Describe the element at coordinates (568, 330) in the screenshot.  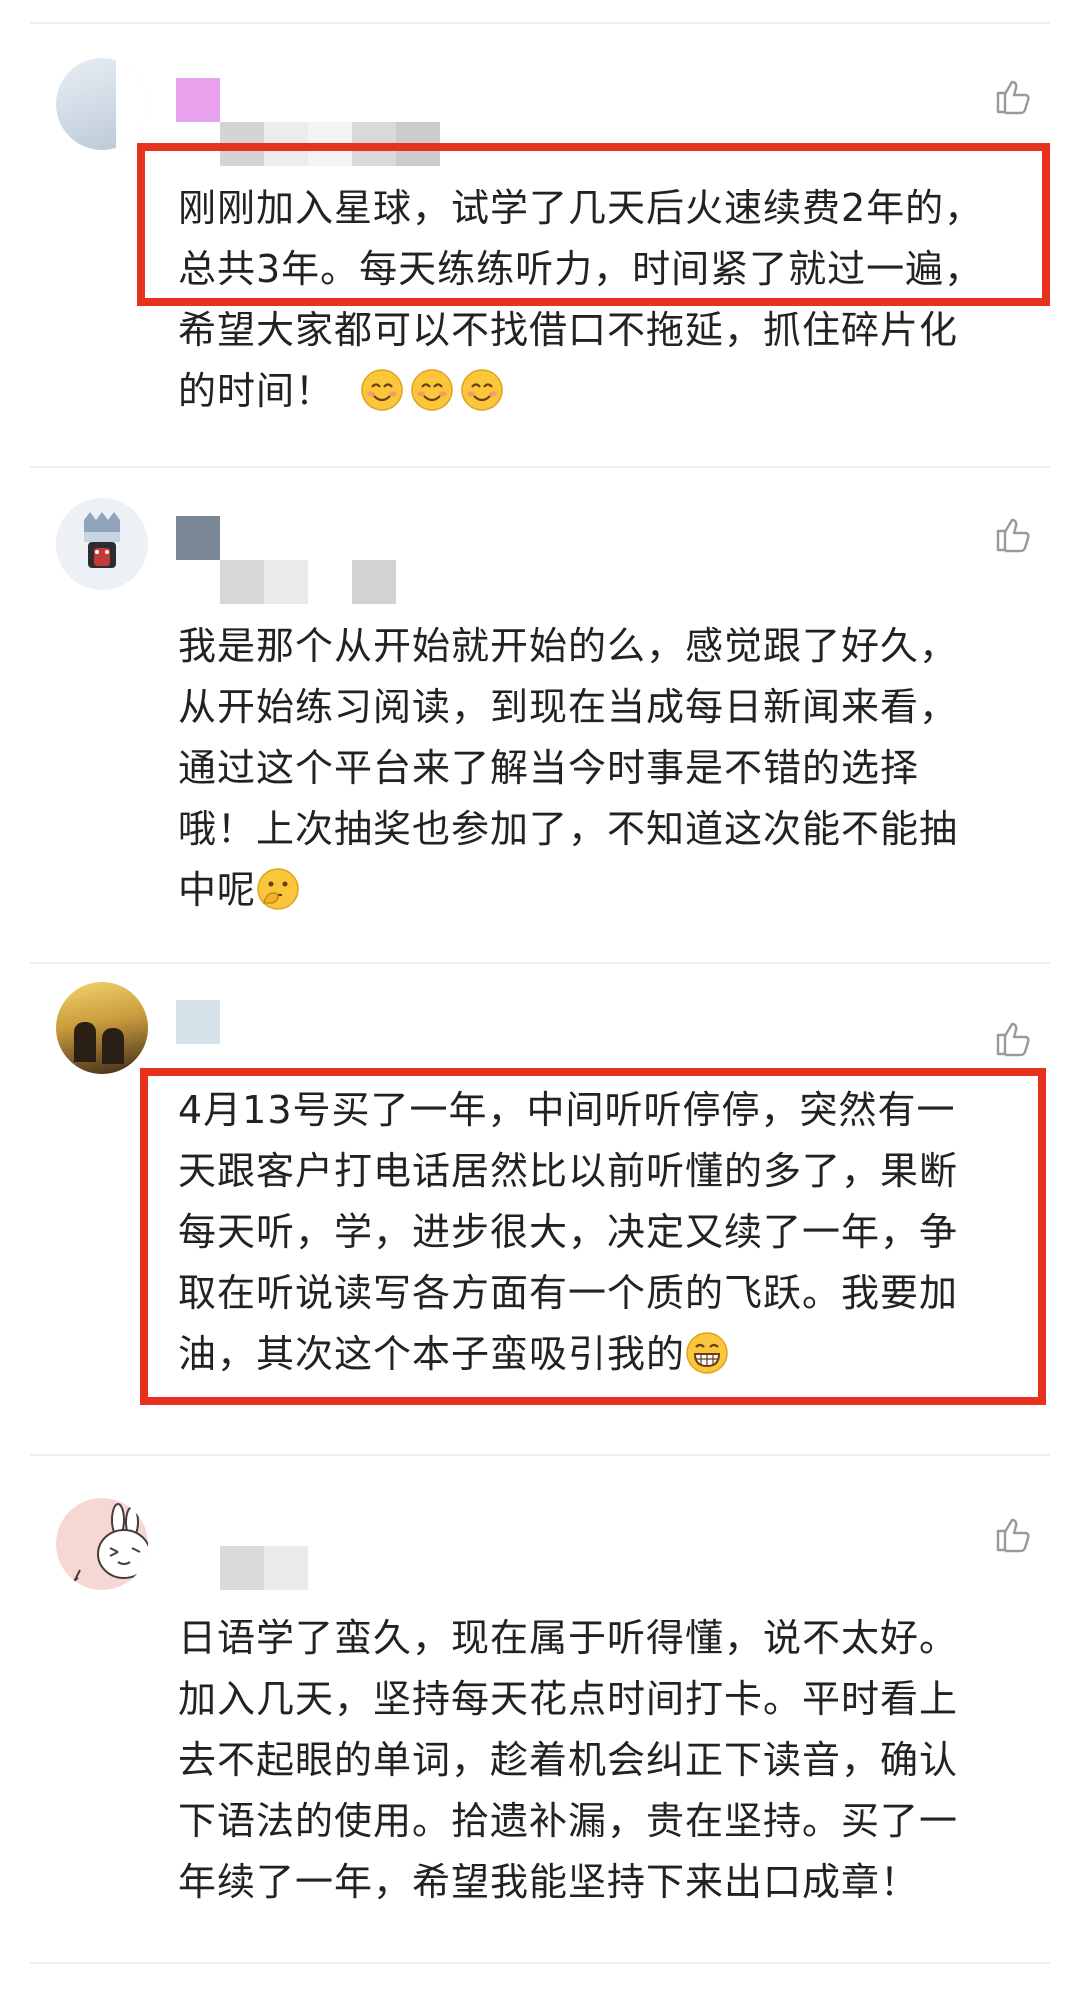
I see `comment-line: 希望大家都可以不找借口不拖延，抓住碎片化` at that location.